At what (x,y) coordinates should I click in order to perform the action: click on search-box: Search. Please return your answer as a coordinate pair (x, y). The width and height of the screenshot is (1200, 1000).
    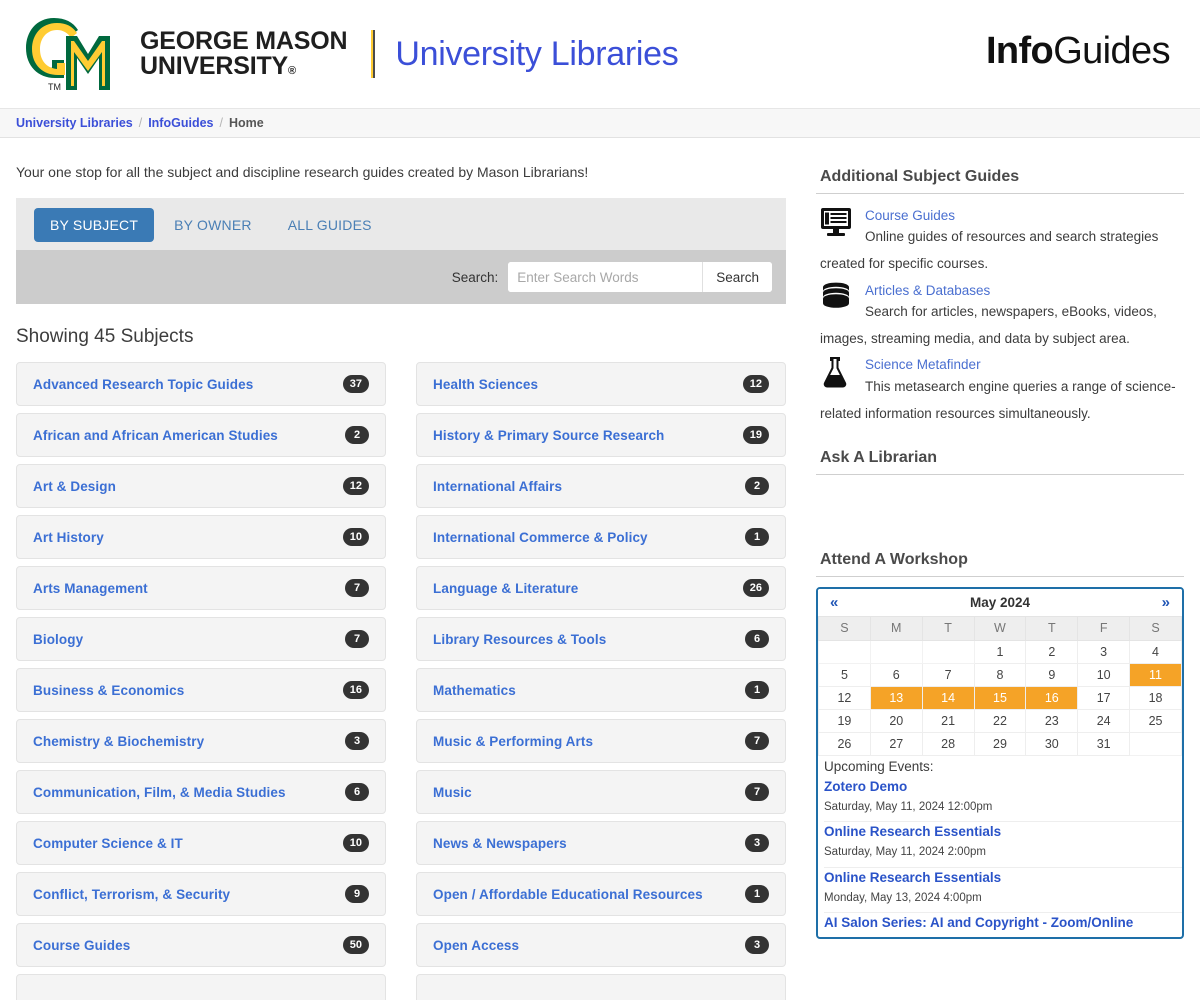
    Looking at the image, I should click on (640, 277).